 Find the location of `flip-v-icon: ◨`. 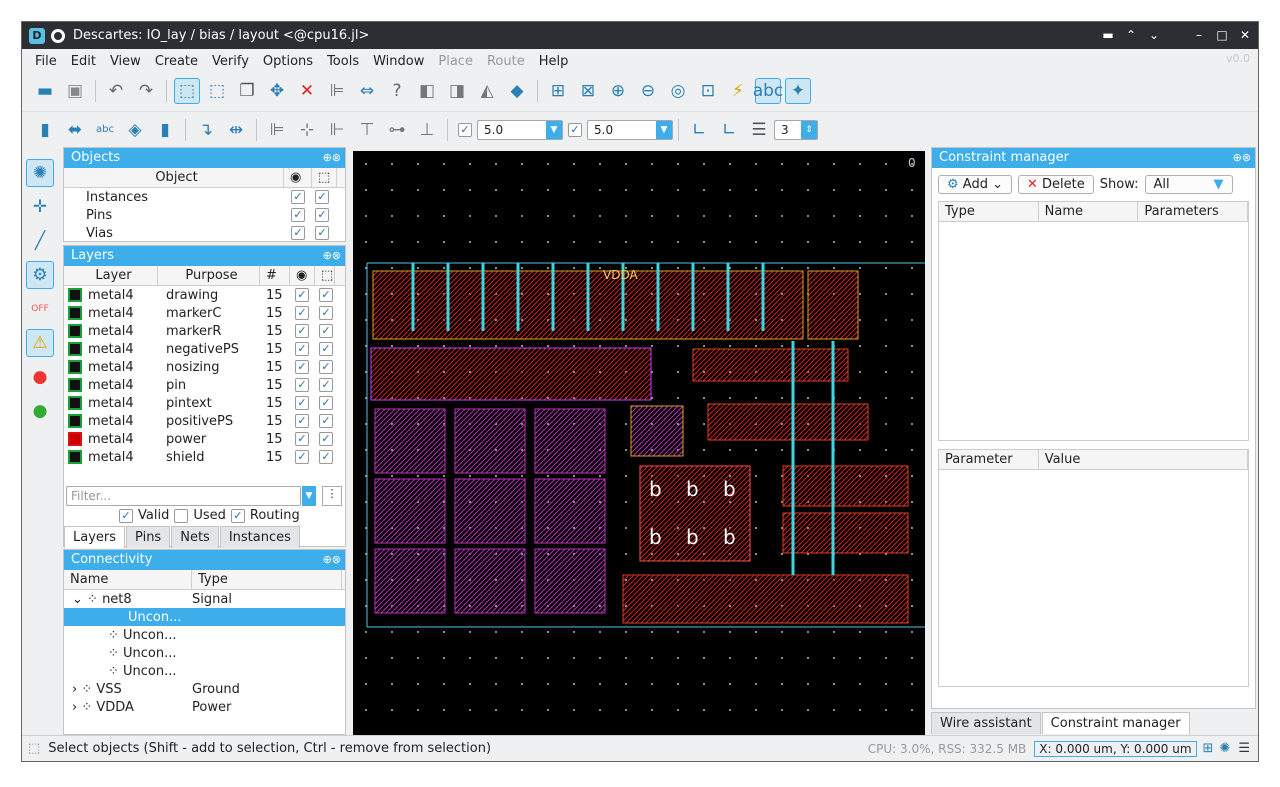

flip-v-icon: ◨ is located at coordinates (457, 91).